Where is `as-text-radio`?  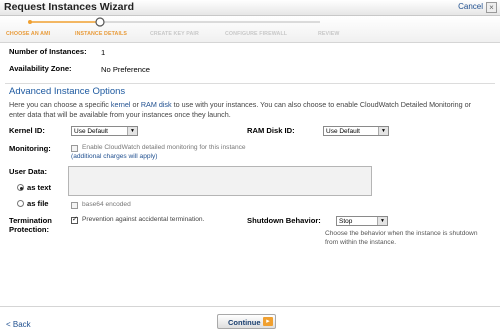
as-text-radio is located at coordinates (20, 187).